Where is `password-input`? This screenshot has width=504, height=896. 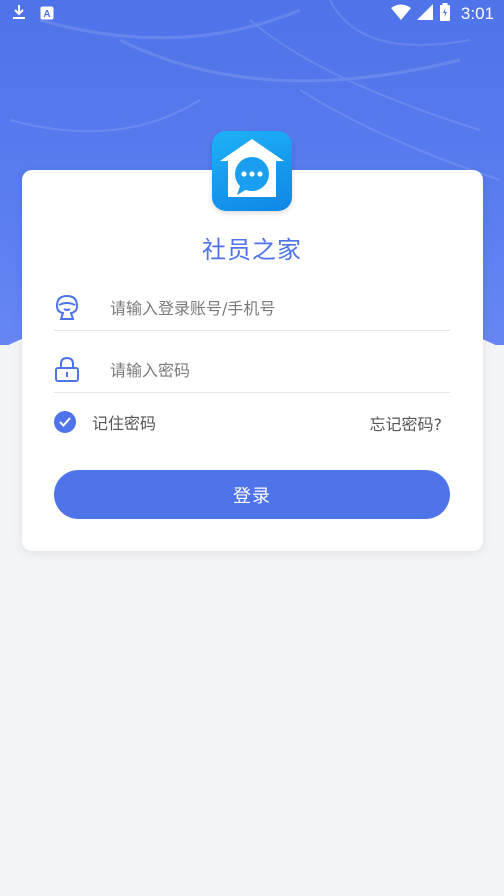 password-input is located at coordinates (275, 370).